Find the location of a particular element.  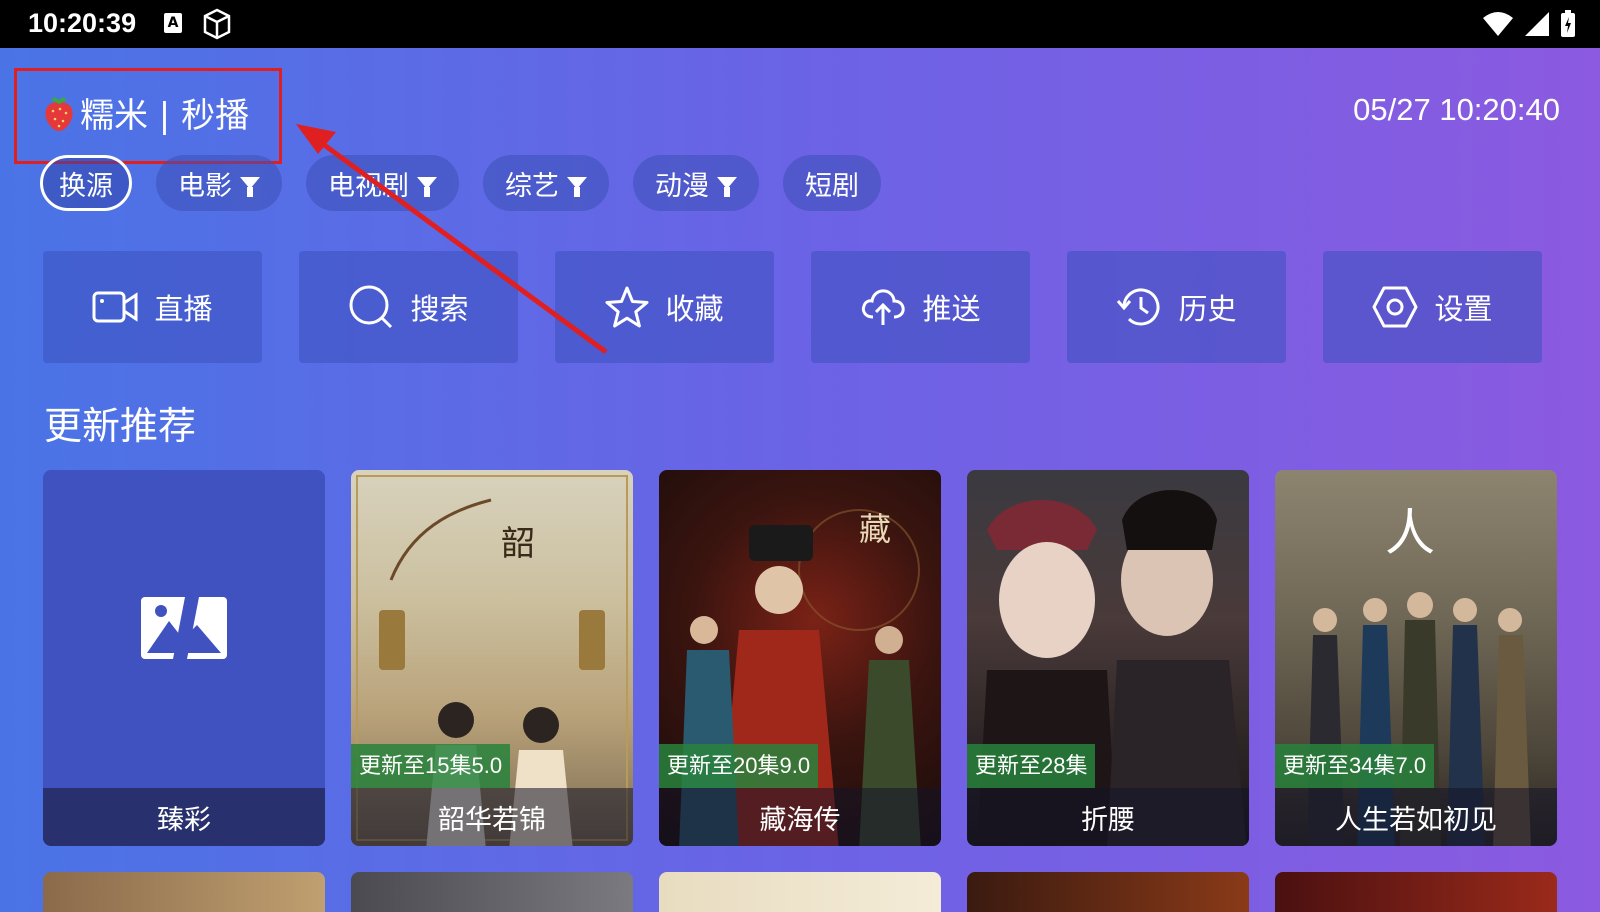

chip-tv-series: 电视剧 is located at coordinates (382, 183).